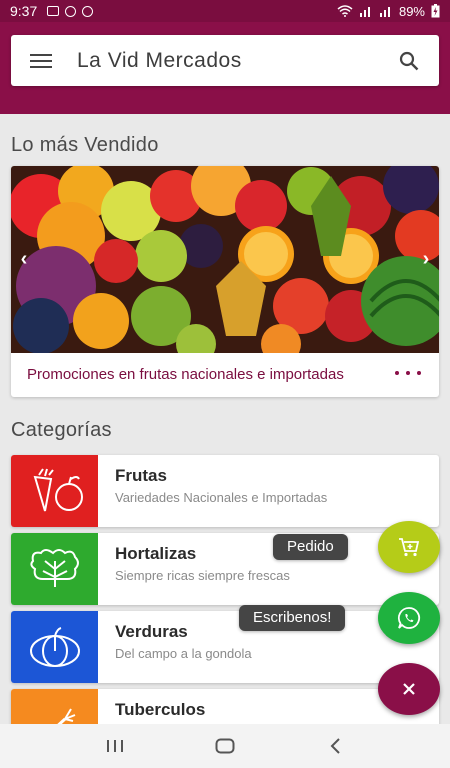  Describe the element at coordinates (61, 430) in the screenshot. I see `categories-title: Categorías` at that location.